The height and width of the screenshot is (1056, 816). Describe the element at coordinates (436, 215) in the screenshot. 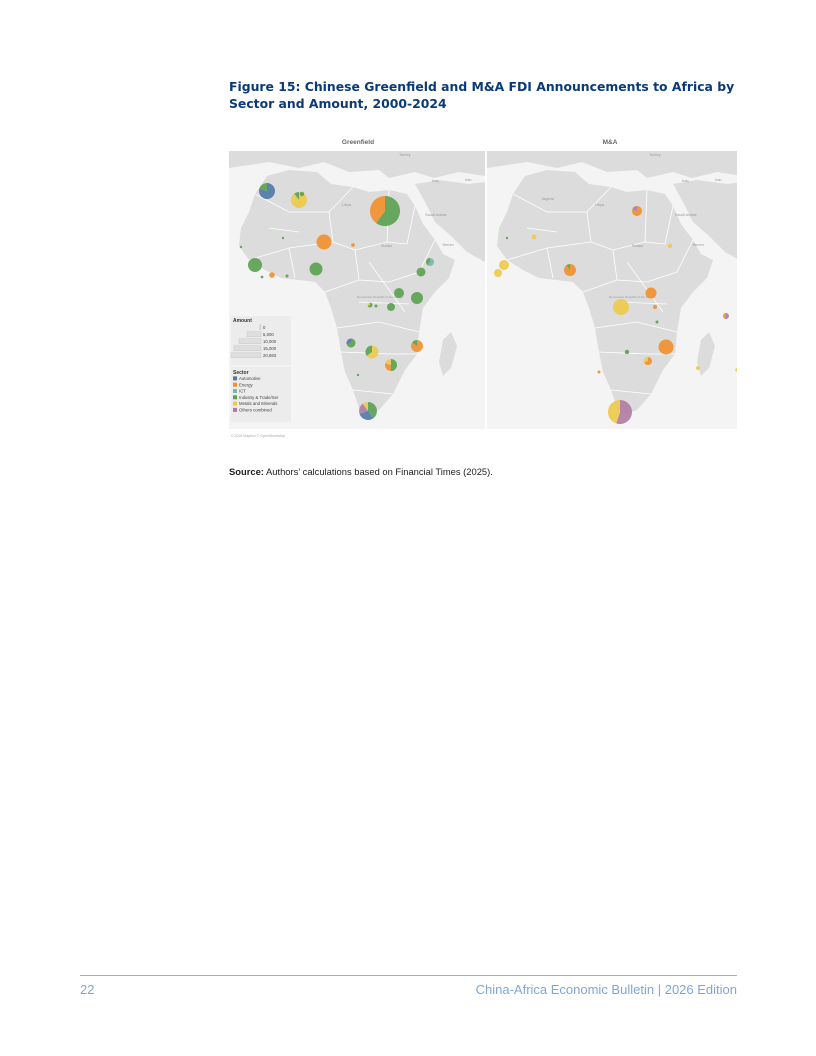

I see `label-saudi-arabia: Saudi Arabia` at that location.